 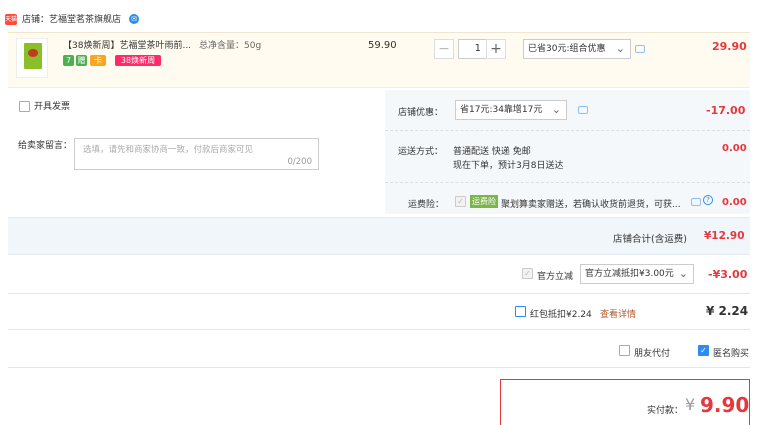 I want to click on store-label: 店铺：艺福堂茗茶旗舰店, so click(x=72, y=20).